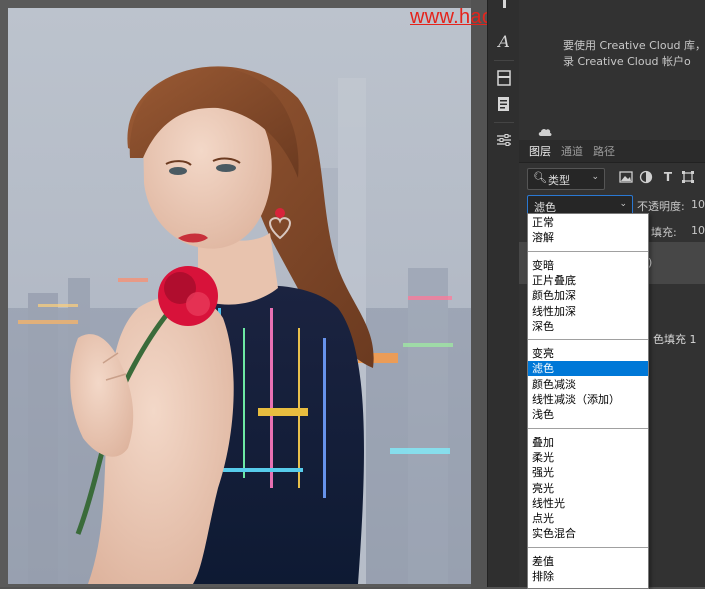 This screenshot has height=589, width=705. Describe the element at coordinates (698, 204) in the screenshot. I see `opacity-input: 10` at that location.